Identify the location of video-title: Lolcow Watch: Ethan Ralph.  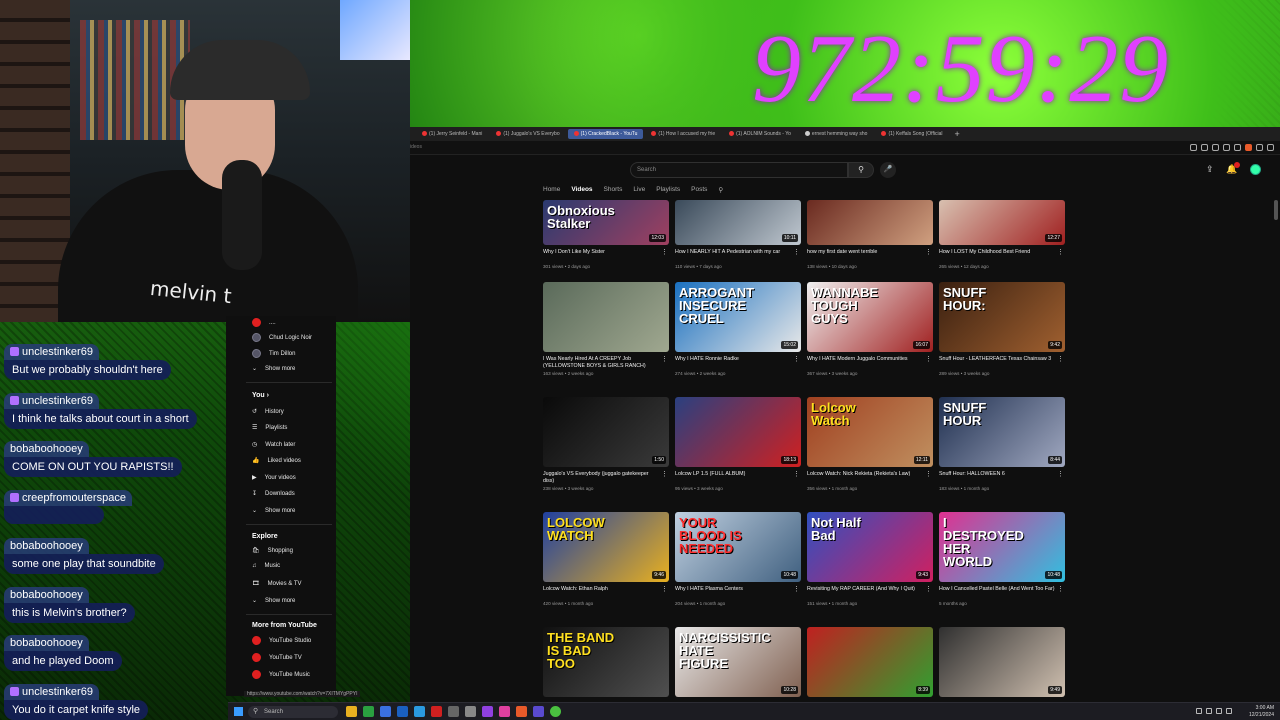
(606, 593).